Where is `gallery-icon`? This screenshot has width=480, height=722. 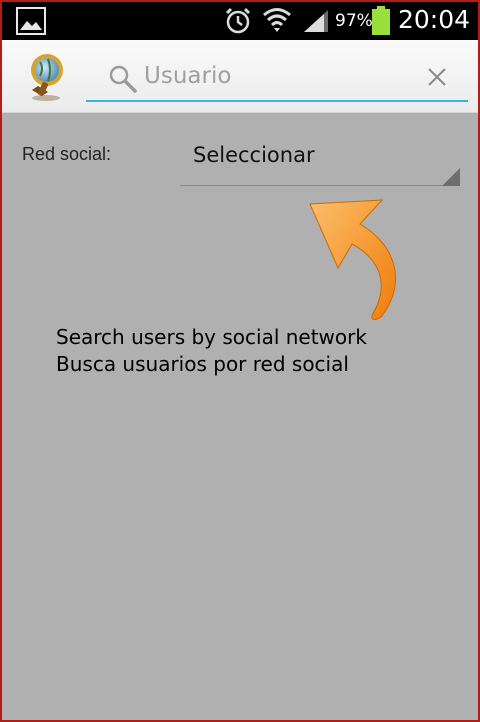 gallery-icon is located at coordinates (31, 21).